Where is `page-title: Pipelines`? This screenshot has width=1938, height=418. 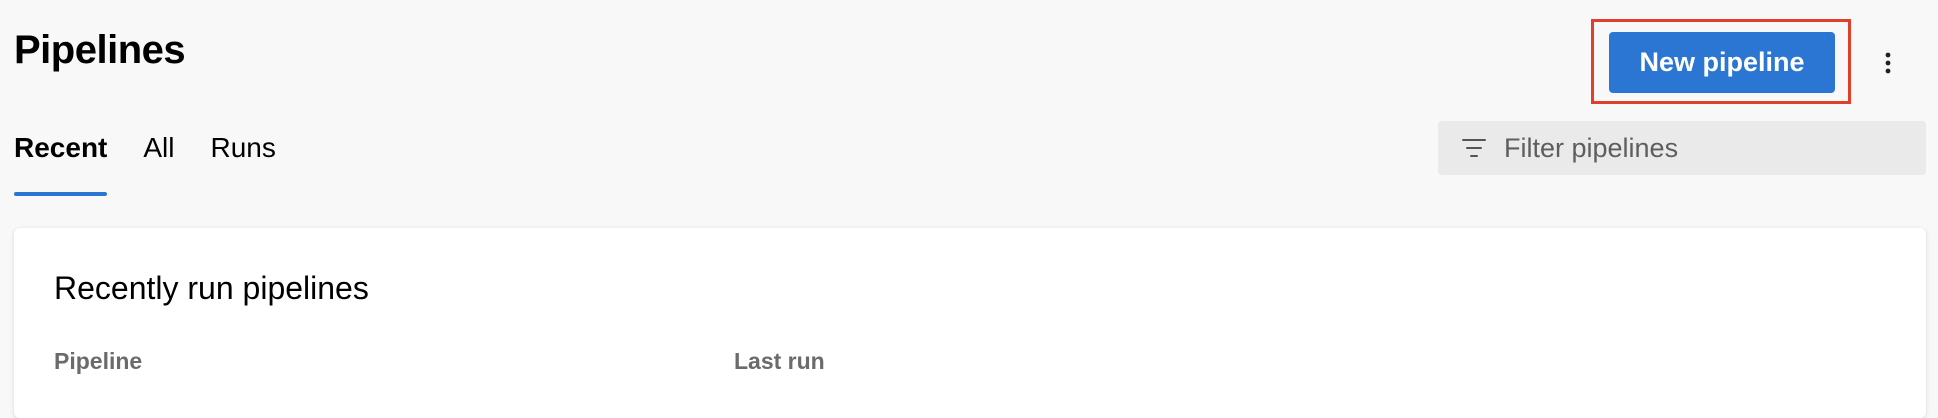 page-title: Pipelines is located at coordinates (100, 50).